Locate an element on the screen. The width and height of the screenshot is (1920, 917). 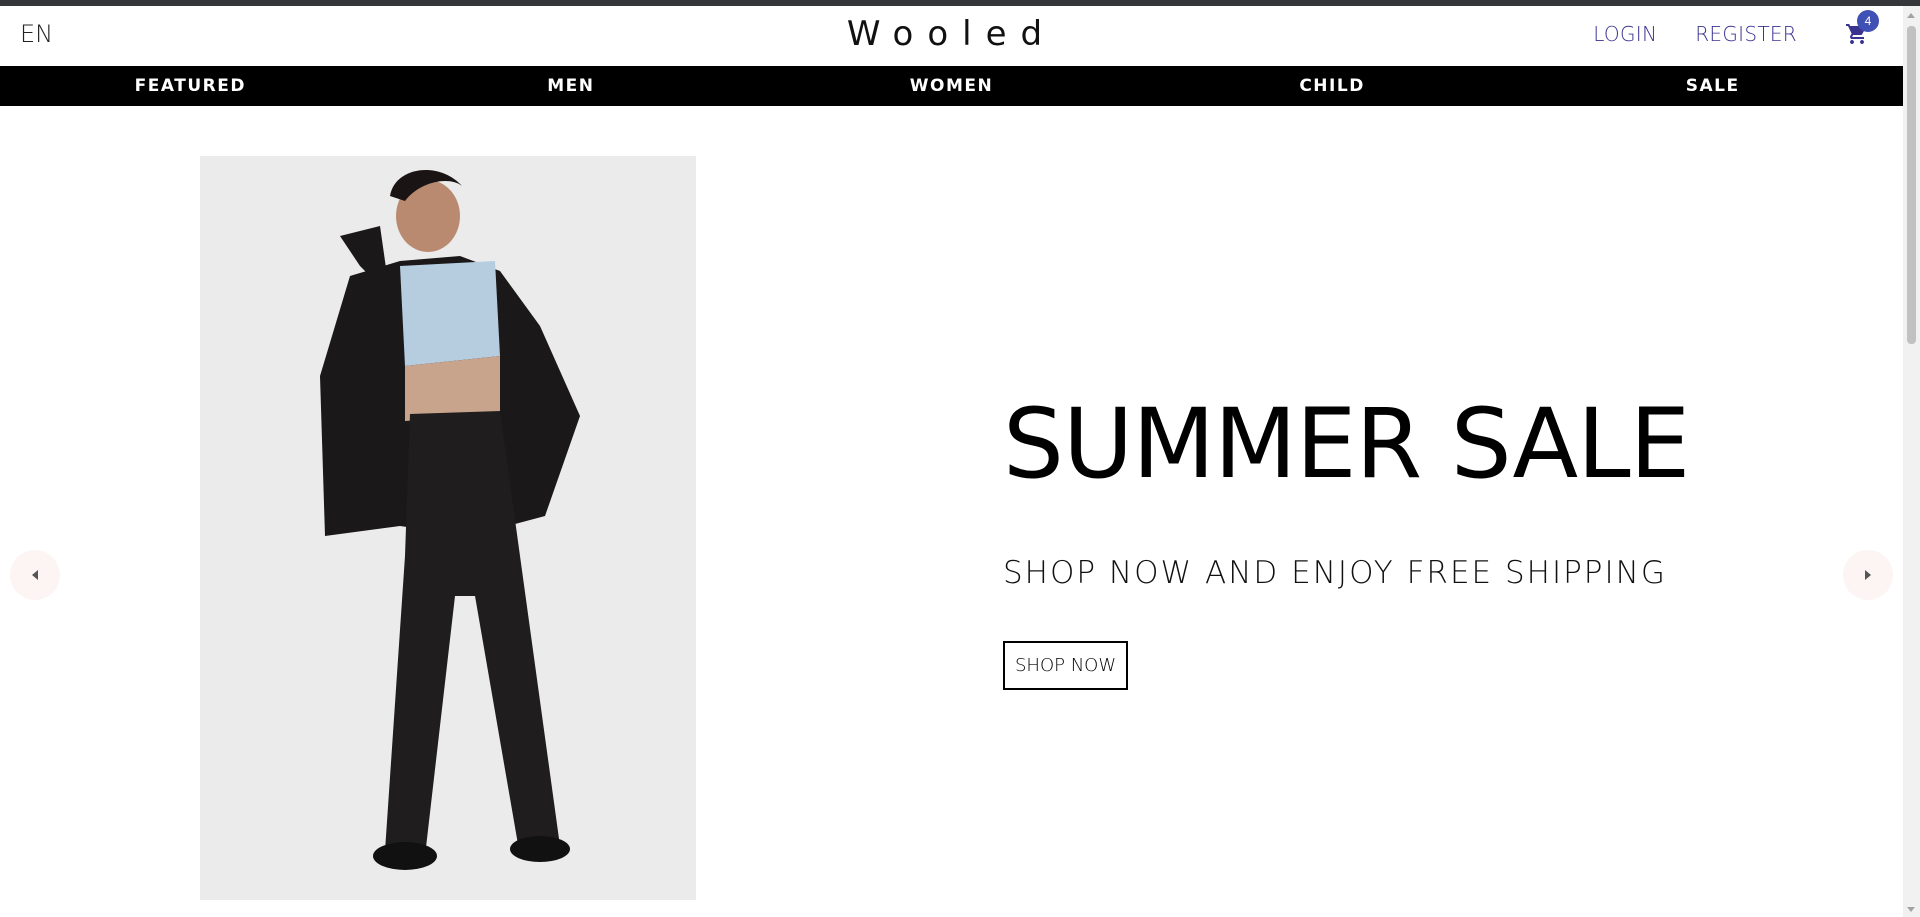
category-featured: FEATURED is located at coordinates (190, 86).